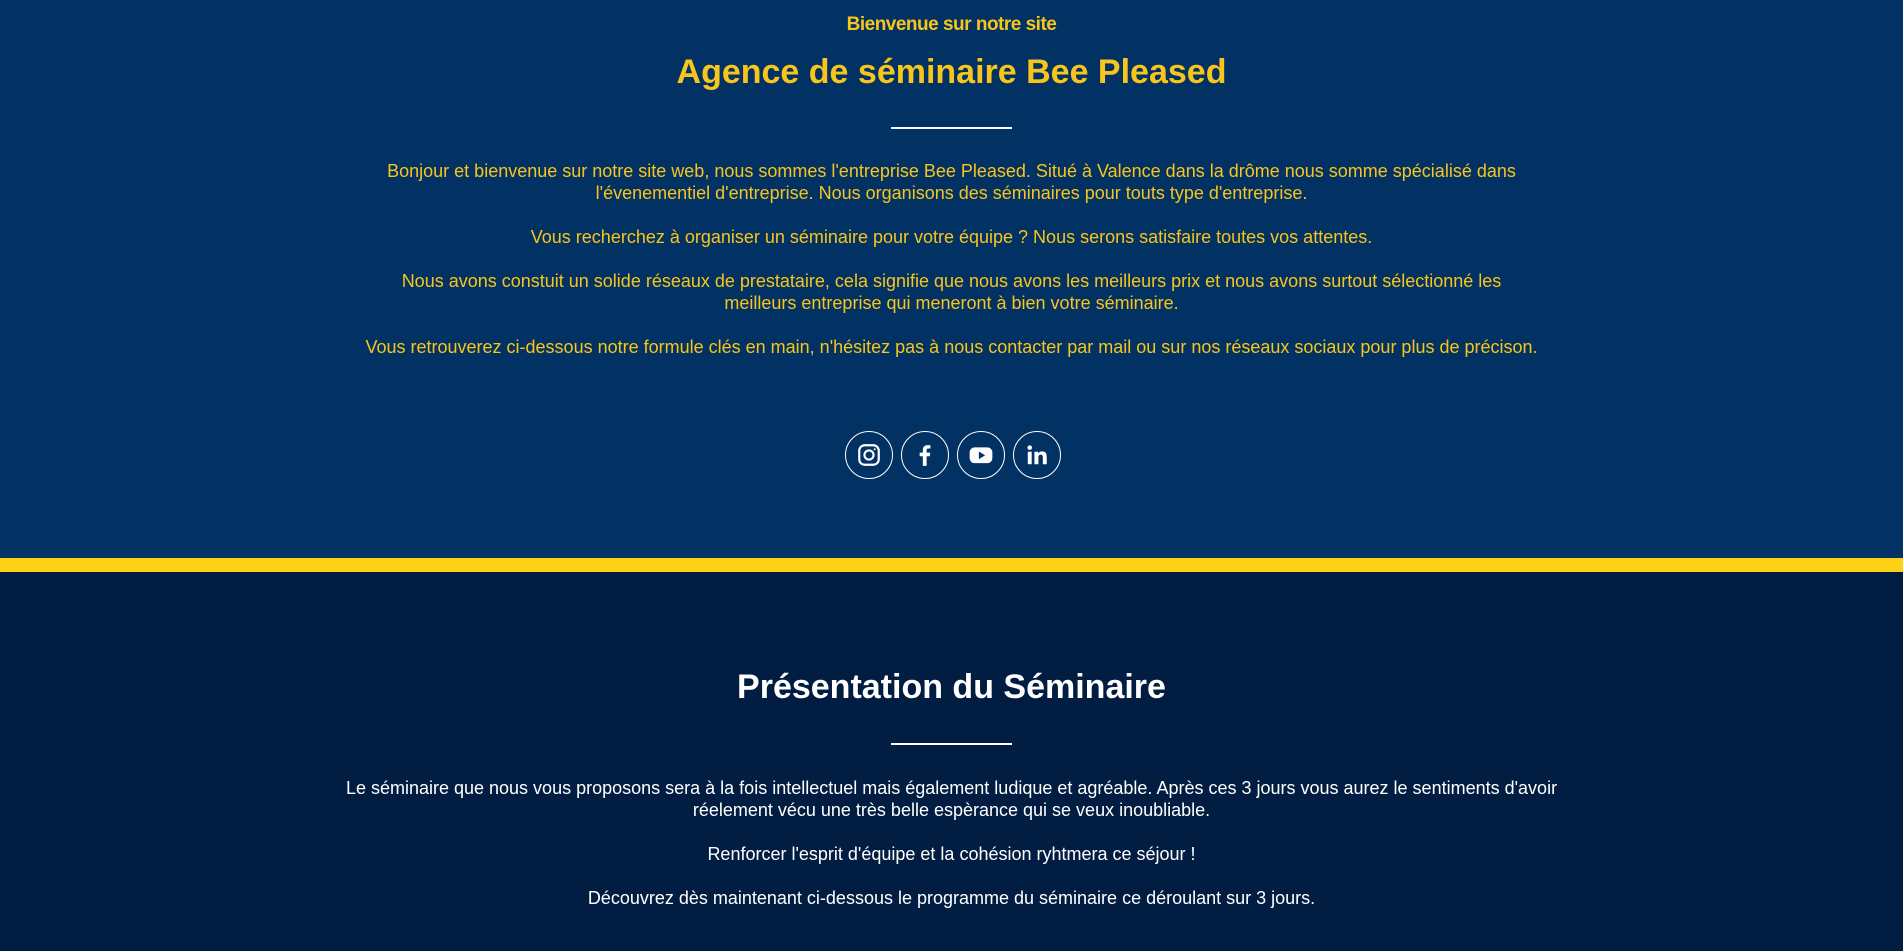  I want to click on youtube-link, so click(981, 455).